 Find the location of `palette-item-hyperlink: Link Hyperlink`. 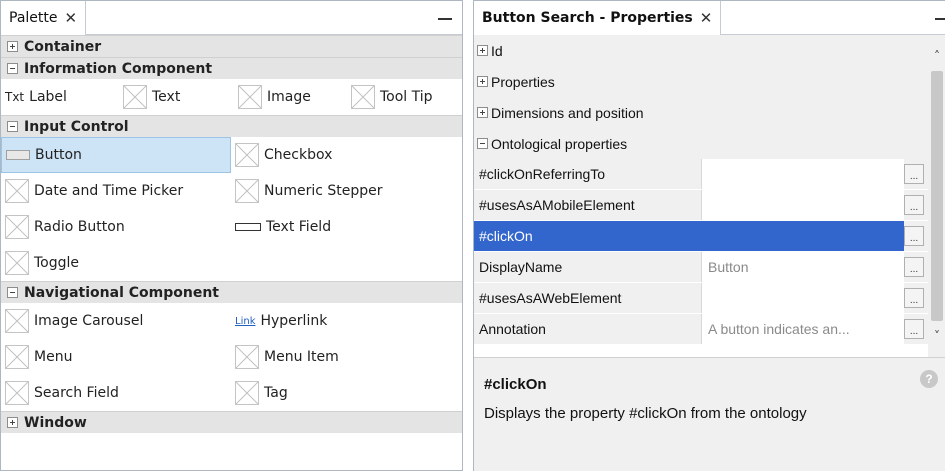

palette-item-hyperlink: Link Hyperlink is located at coordinates (346, 321).